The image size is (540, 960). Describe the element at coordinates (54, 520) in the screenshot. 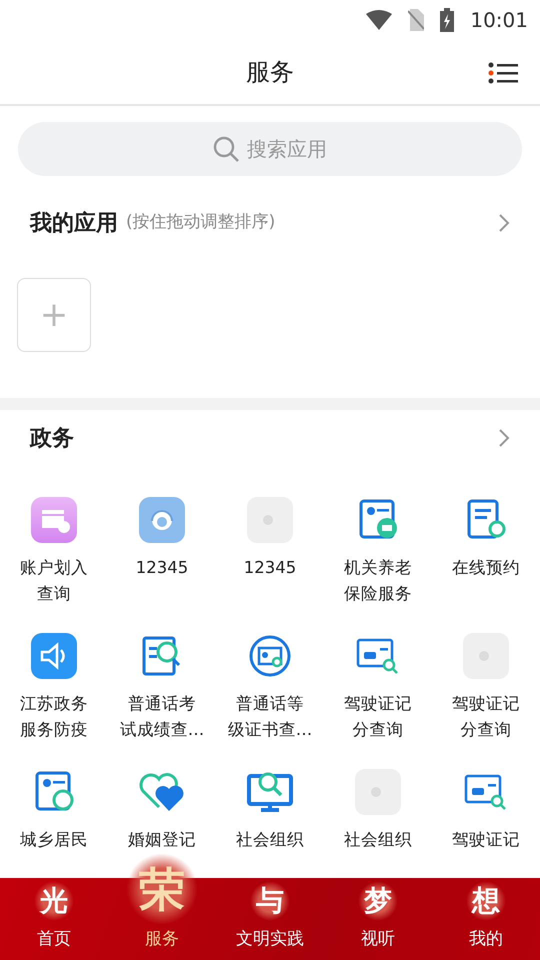

I see `bill-icon` at that location.